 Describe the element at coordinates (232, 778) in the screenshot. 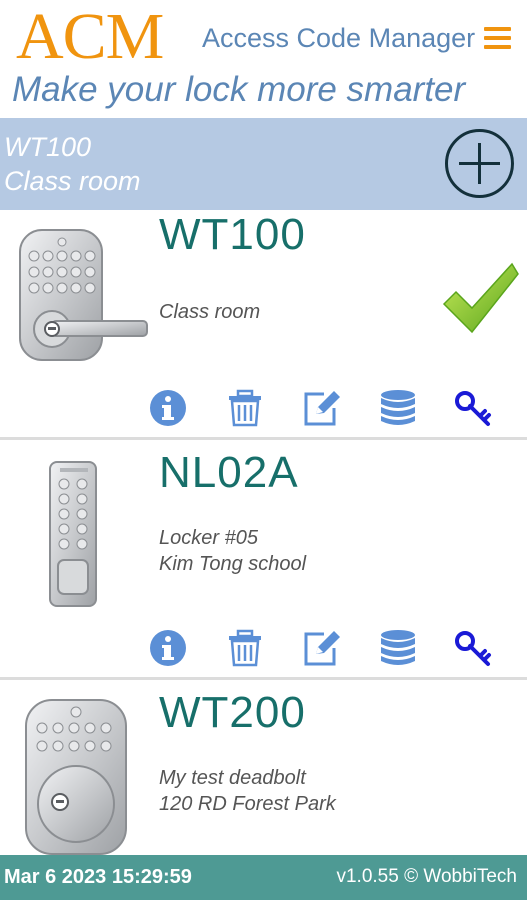

I see `device-description: My test deadbolt` at that location.